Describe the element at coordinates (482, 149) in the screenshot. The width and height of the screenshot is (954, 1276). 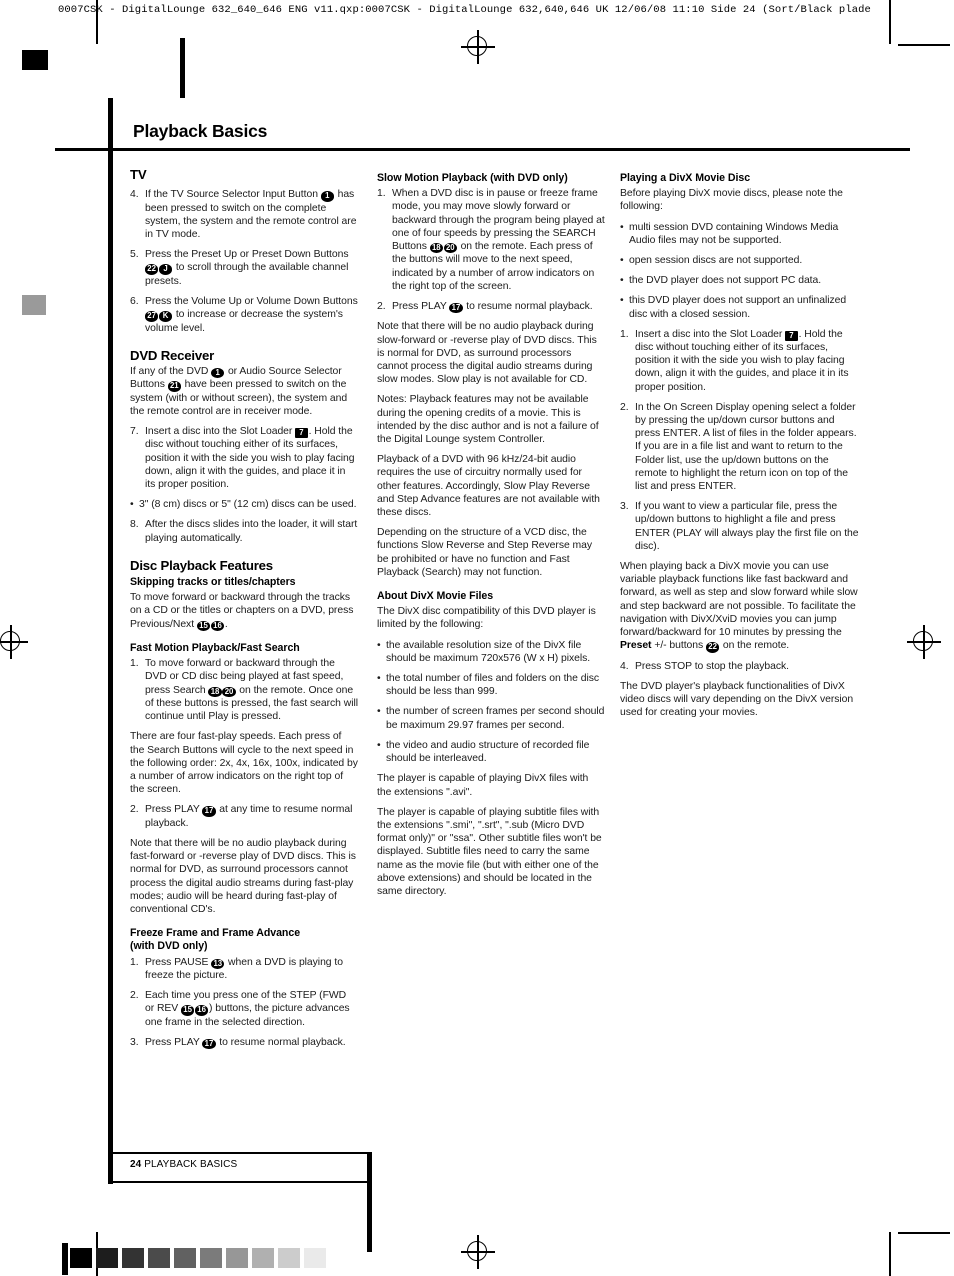
I see `title-rule` at that location.